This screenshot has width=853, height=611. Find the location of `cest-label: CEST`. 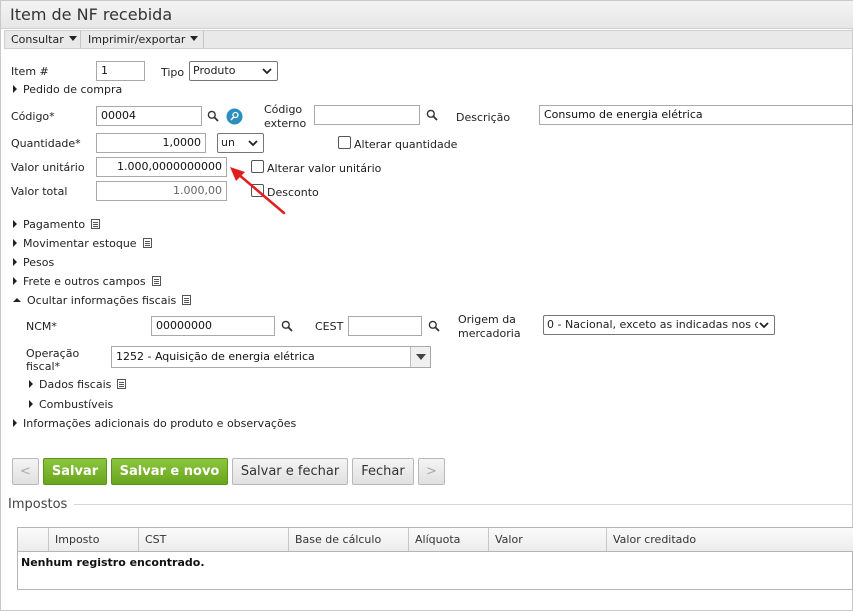

cest-label: CEST is located at coordinates (329, 326).